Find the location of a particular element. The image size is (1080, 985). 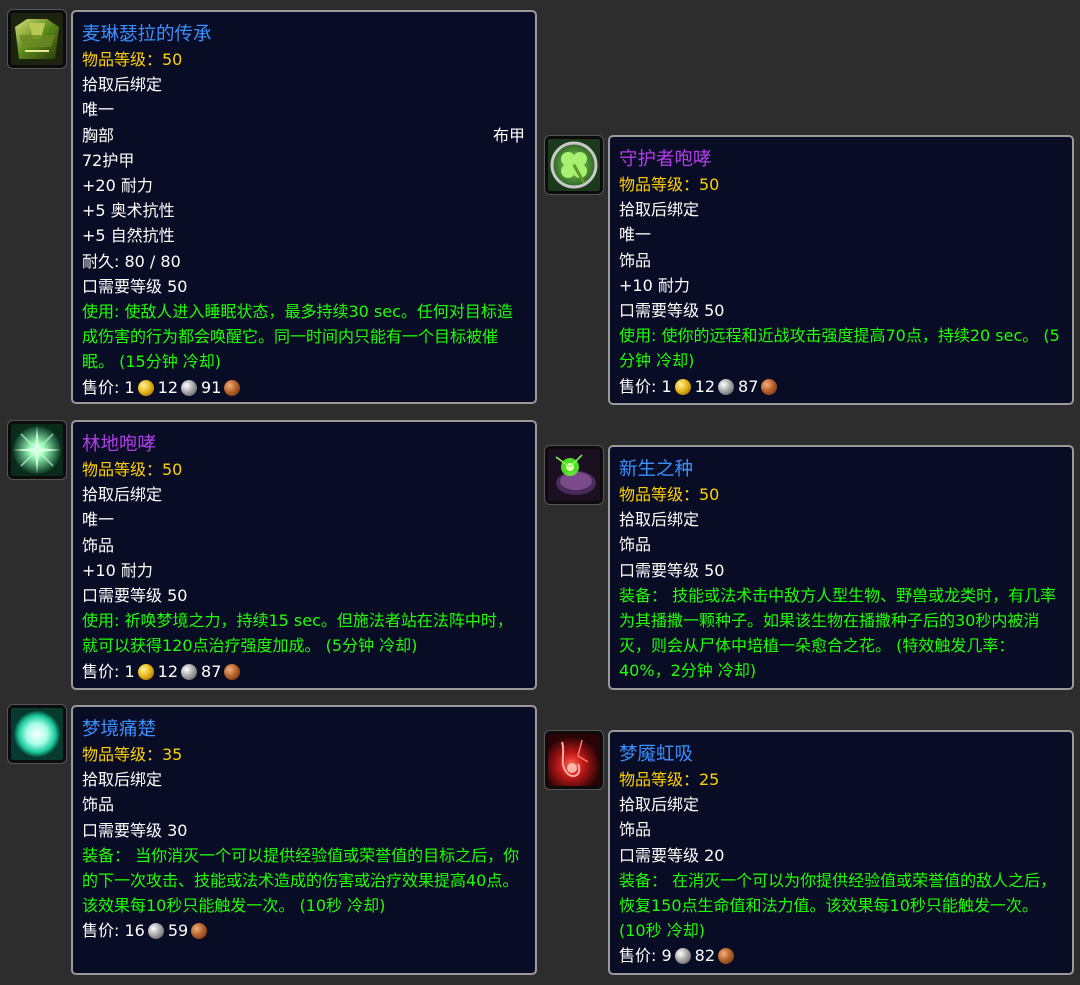

sell-price: 售价: 16 59 is located at coordinates (303, 930).